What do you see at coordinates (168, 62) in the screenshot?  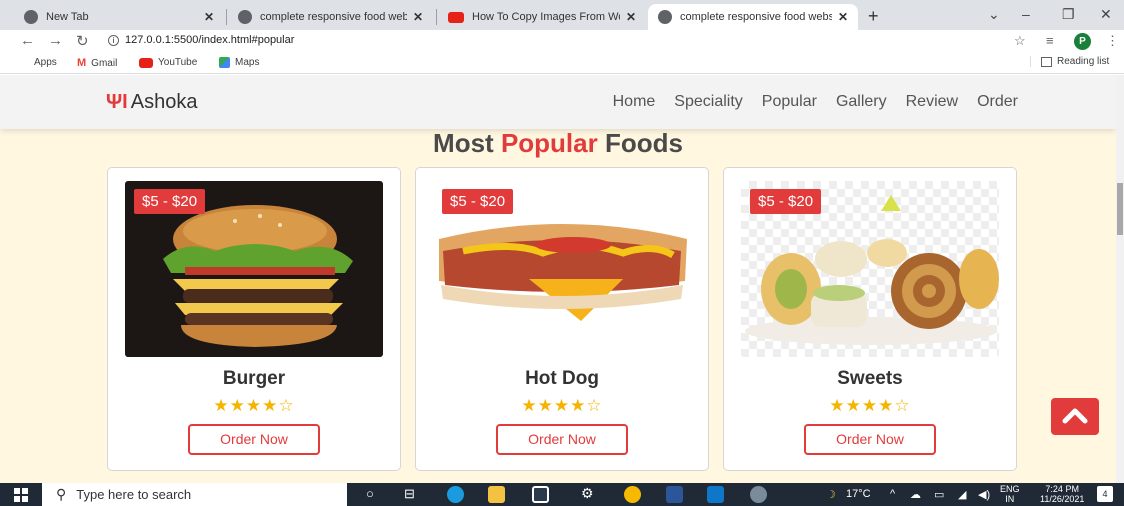 I see `bookmark-youtube: YouTube` at bounding box center [168, 62].